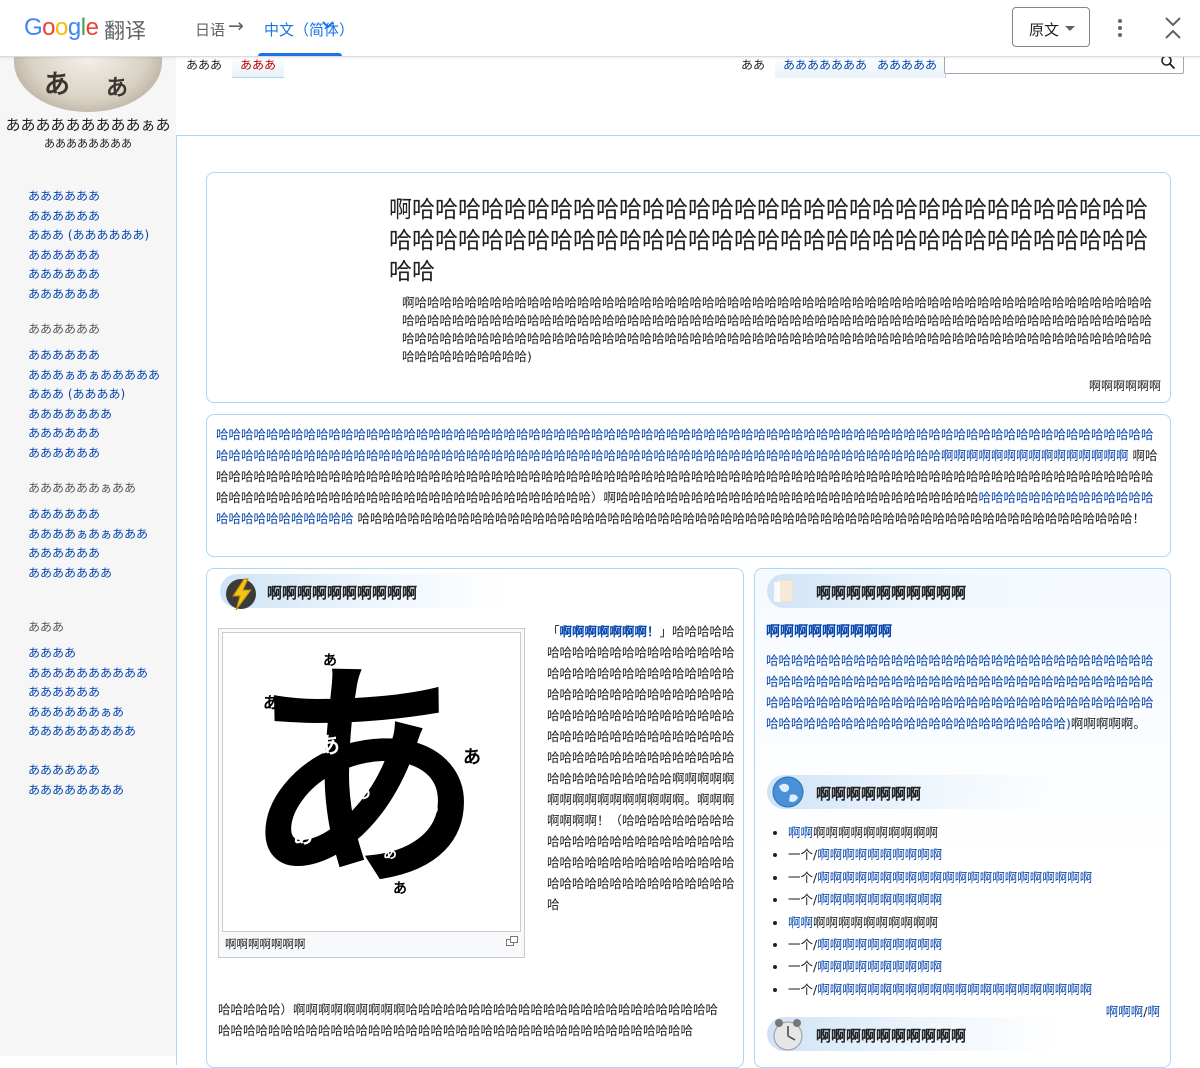 The image size is (1200, 1068). Describe the element at coordinates (88, 535) in the screenshot. I see `sidebar-item: ああああぁあぁあああ` at that location.